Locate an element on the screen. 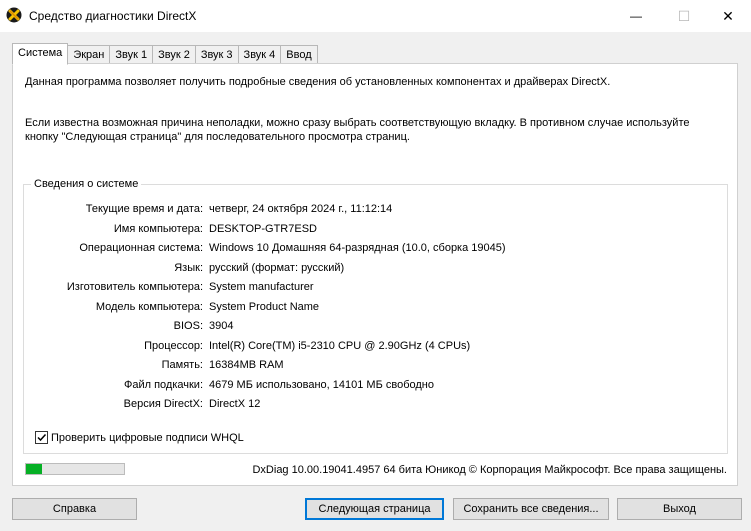 The height and width of the screenshot is (531, 751). info-row-computer-name: Имя компьютера: DESKTOP-GTR7ESD is located at coordinates (374, 231).